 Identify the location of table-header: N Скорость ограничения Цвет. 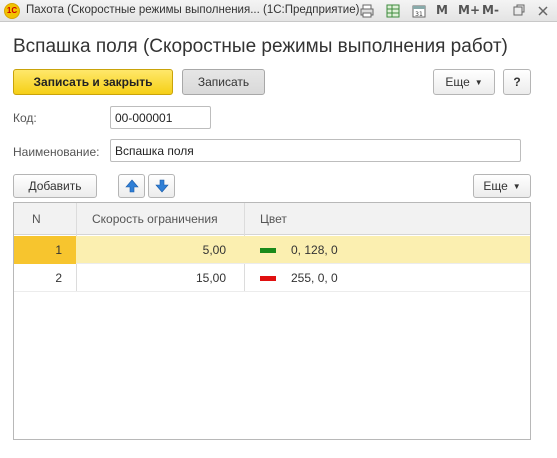
(272, 219).